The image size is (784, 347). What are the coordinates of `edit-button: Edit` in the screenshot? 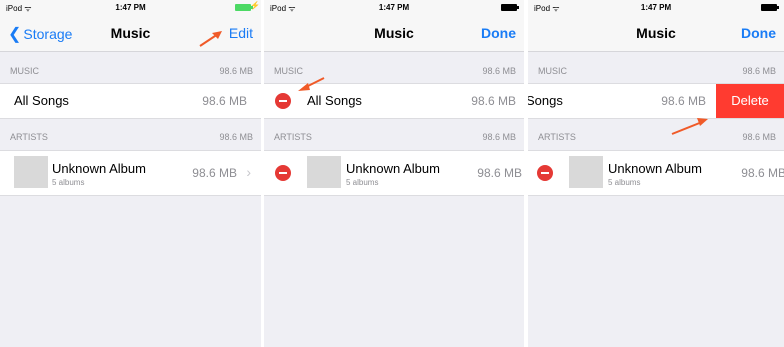 It's located at (241, 33).